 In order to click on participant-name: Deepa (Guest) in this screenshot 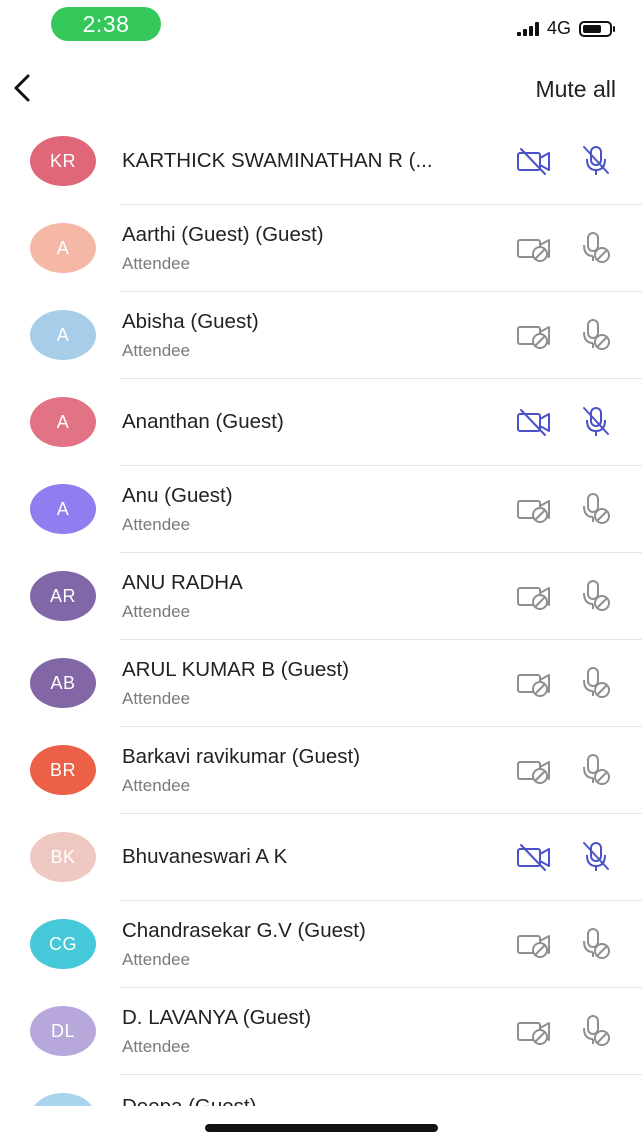, I will do `click(189, 1100)`.